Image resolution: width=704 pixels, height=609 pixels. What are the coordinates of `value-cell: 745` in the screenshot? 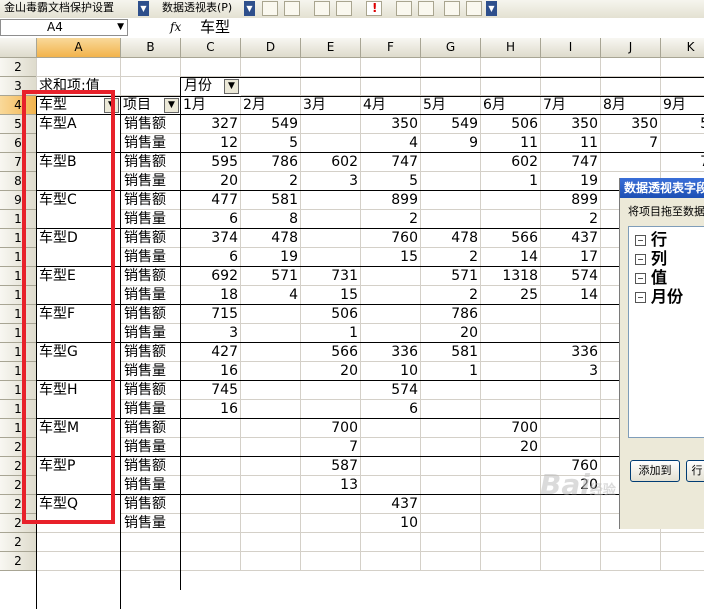 It's located at (211, 390).